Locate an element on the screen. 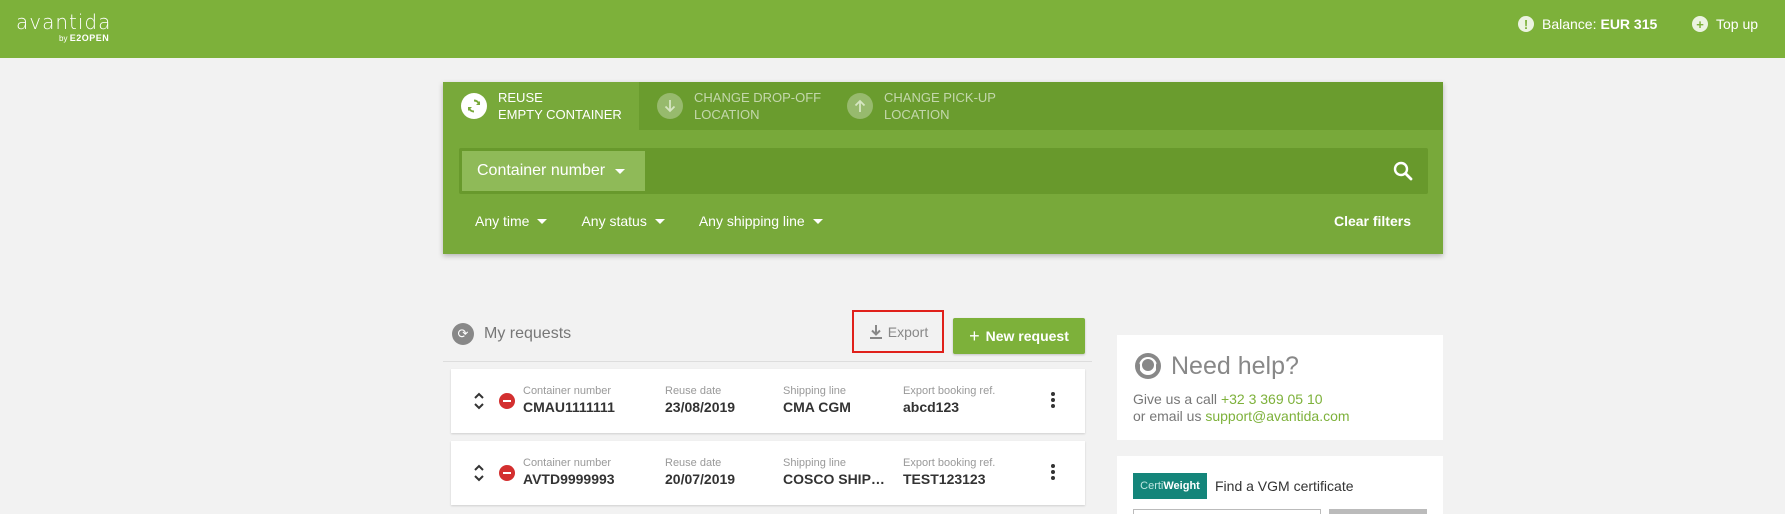 Image resolution: width=1785 pixels, height=514 pixels. tab-label: CHANGE DROP-OFF LOCATION is located at coordinates (757, 106).